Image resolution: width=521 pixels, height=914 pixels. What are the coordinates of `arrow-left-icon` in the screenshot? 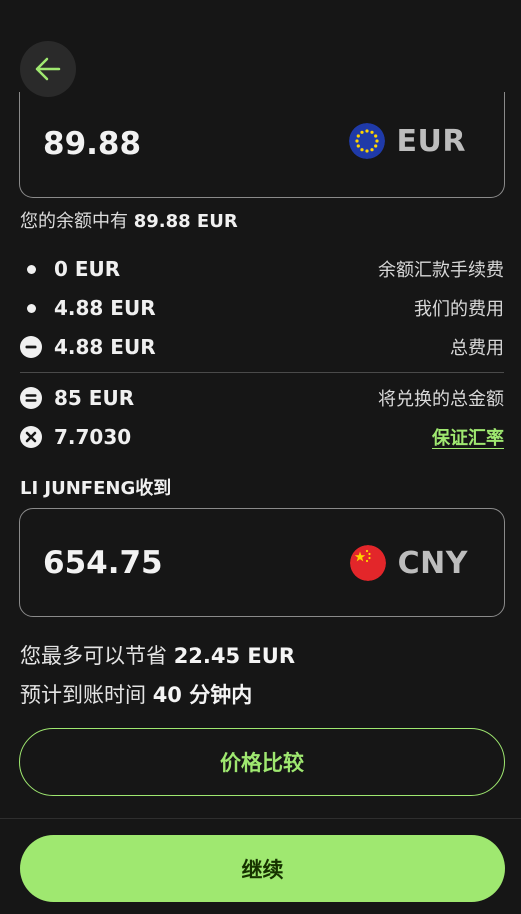 It's located at (48, 69).